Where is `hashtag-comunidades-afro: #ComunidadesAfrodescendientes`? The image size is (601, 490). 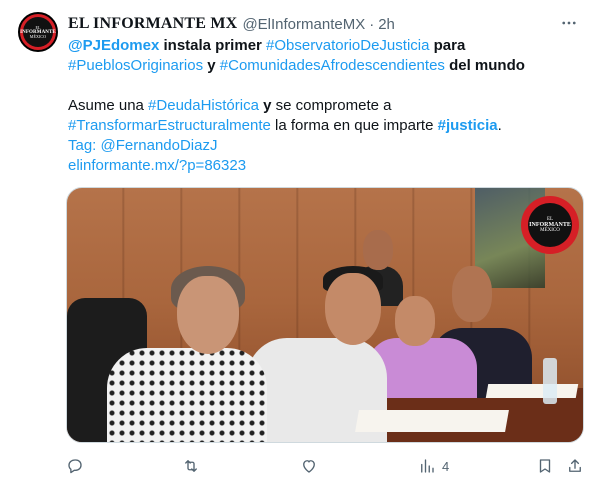
hashtag-comunidades-afro: #ComunidadesAfrodescendientes is located at coordinates (332, 65).